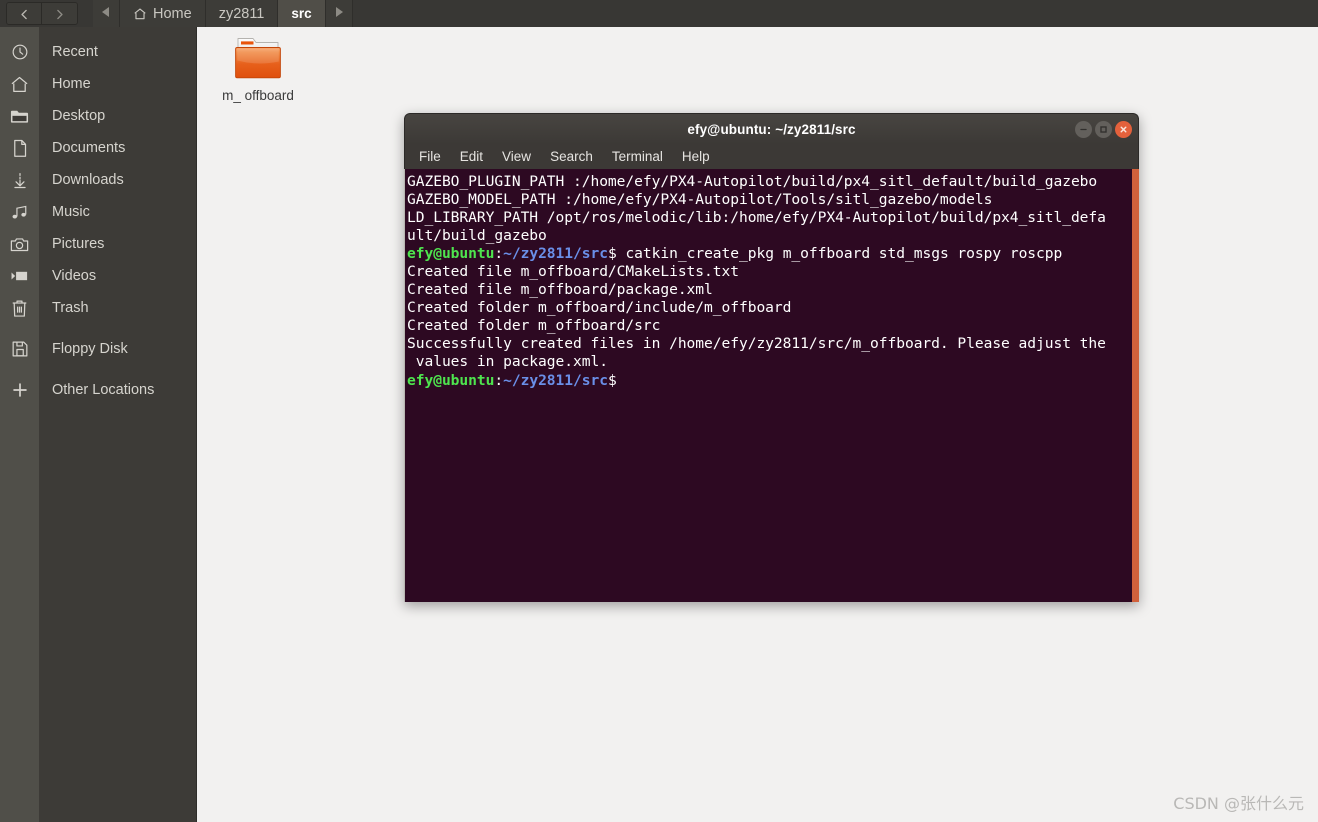 This screenshot has height=822, width=1318. I want to click on clock-icon, so click(19, 52).